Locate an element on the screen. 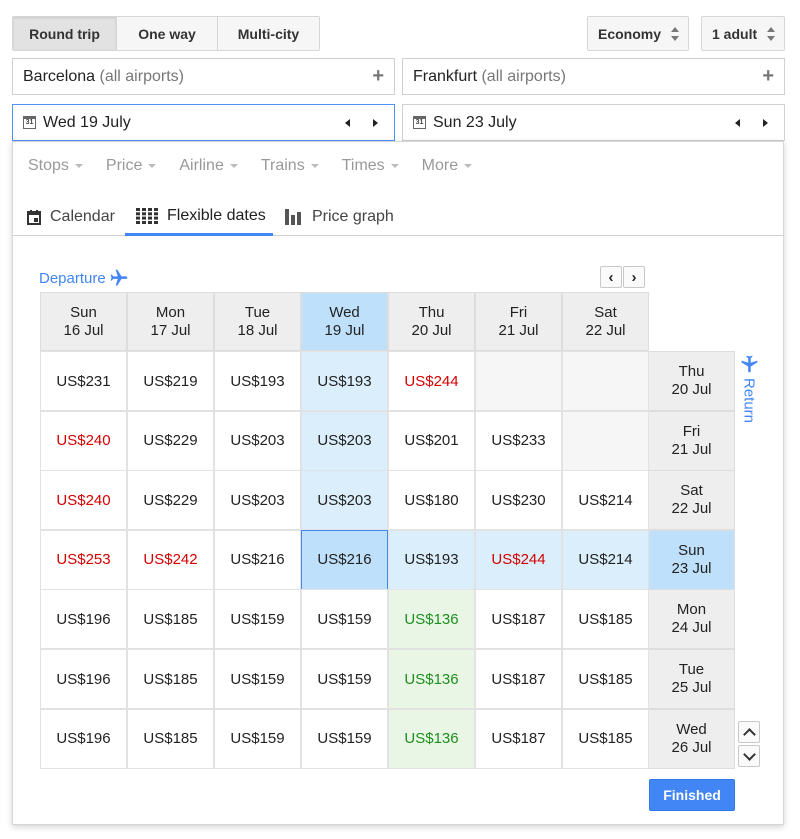  passengers-select: 1 adult is located at coordinates (743, 33).